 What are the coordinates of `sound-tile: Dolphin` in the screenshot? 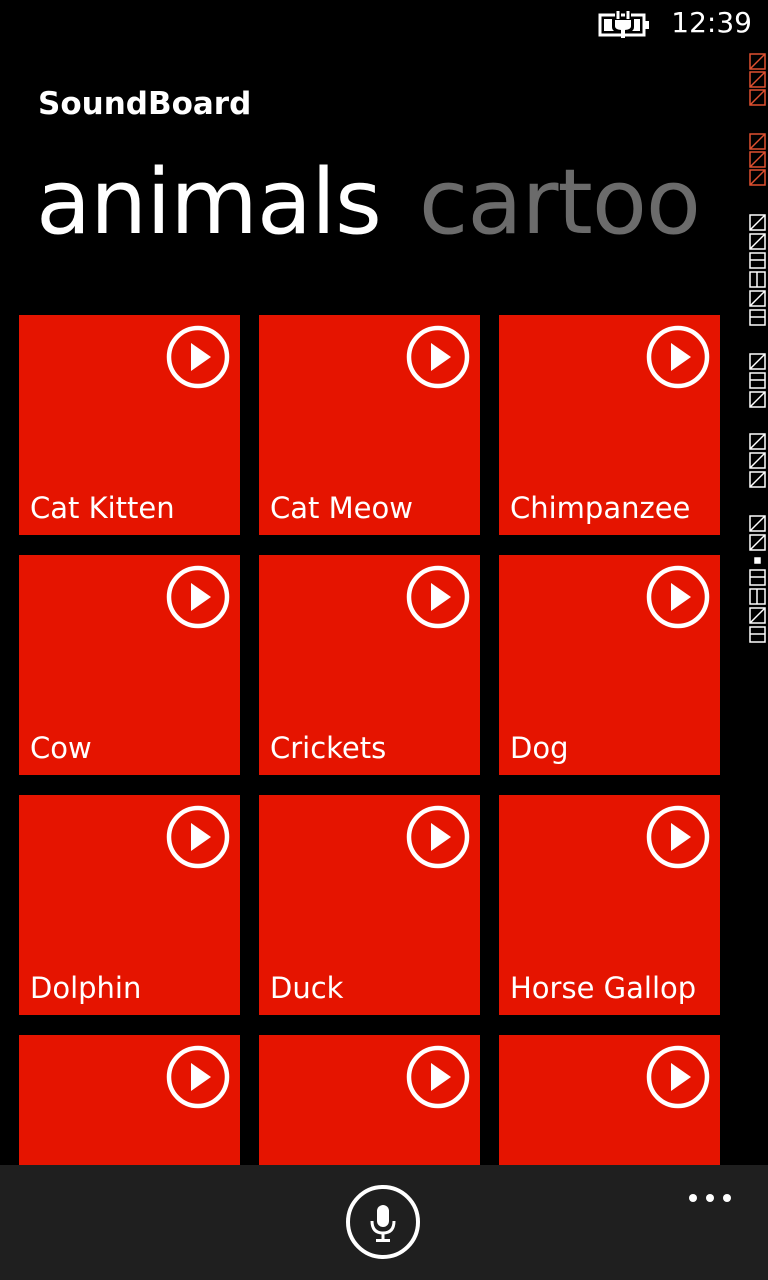 It's located at (129, 905).